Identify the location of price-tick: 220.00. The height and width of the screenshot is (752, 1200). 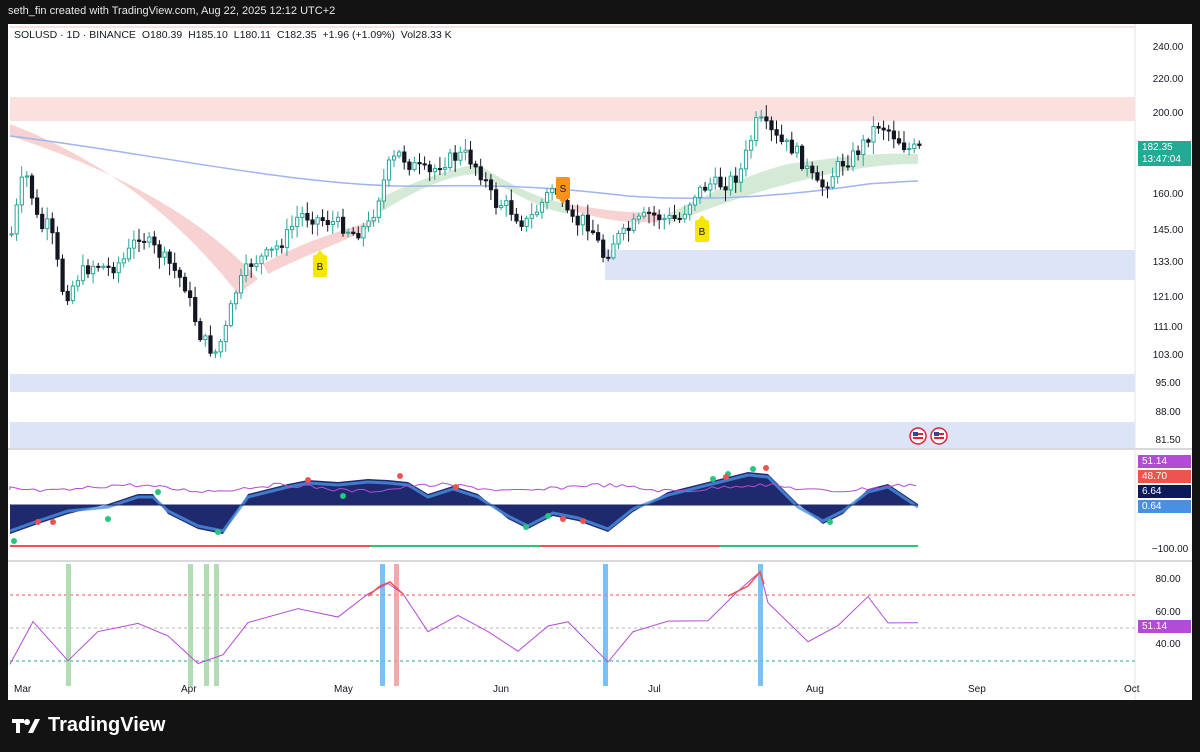
(1168, 79).